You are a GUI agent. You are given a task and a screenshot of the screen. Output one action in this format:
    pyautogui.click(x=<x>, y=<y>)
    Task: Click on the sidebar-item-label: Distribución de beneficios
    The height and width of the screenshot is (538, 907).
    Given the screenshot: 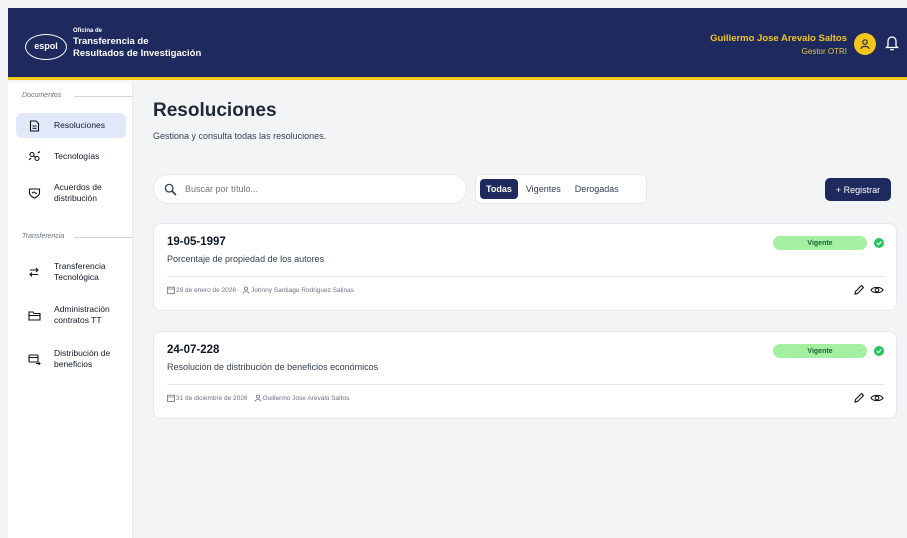 What is the action you would take?
    pyautogui.click(x=82, y=358)
    